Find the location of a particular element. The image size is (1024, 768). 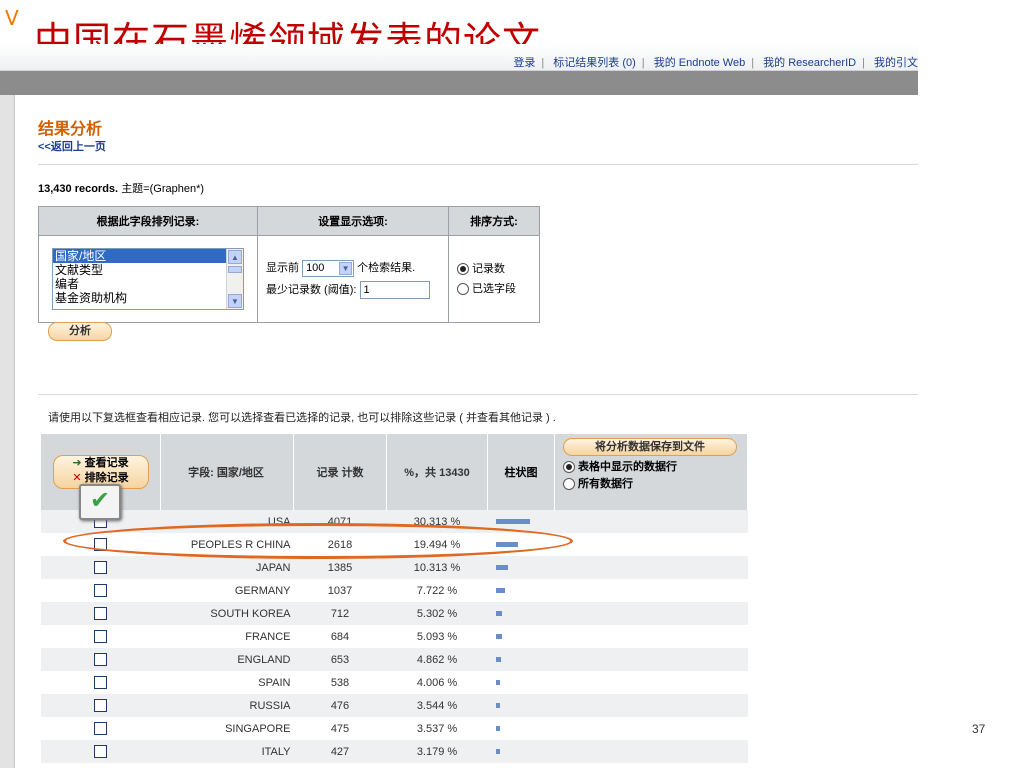

listbox-scrollbar: ▲ ▼ is located at coordinates (234, 279).